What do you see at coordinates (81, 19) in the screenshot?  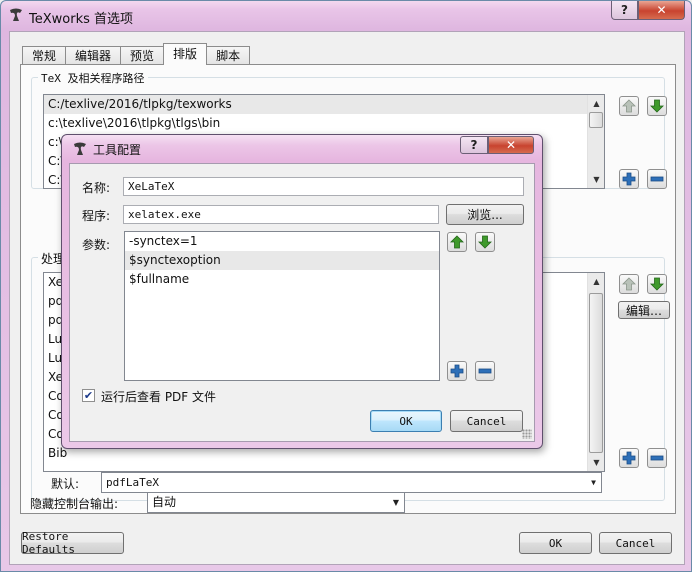 I see `window-title: TeXworks 首选项` at bounding box center [81, 19].